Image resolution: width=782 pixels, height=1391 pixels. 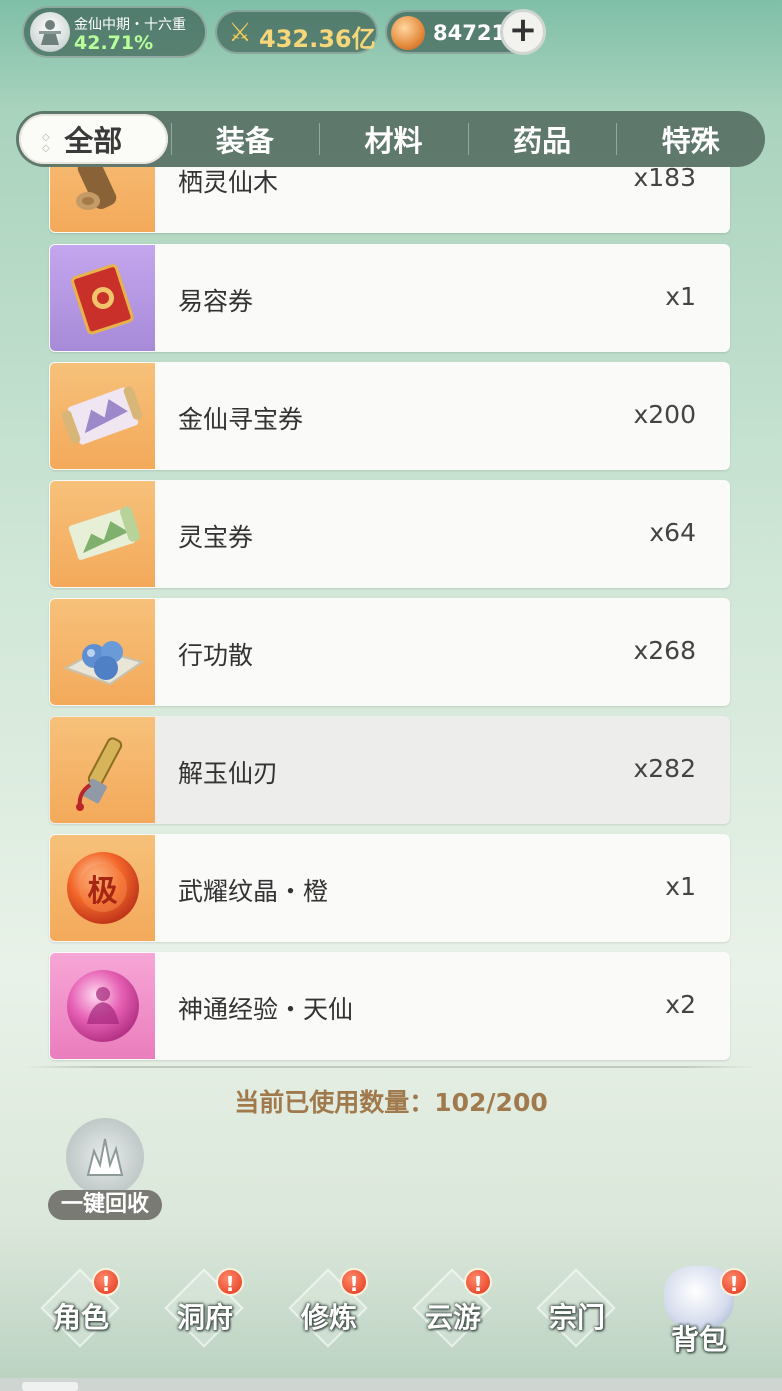 What do you see at coordinates (266, 1009) in the screenshot?
I see `item-name: 神通经验・天仙` at bounding box center [266, 1009].